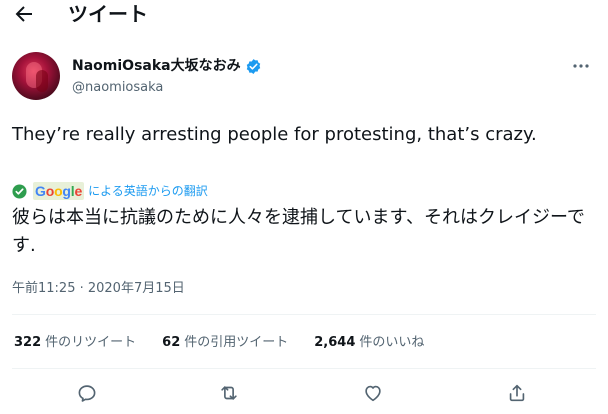 The width and height of the screenshot is (608, 414). I want to click on more-dots-icon, so click(581, 66).